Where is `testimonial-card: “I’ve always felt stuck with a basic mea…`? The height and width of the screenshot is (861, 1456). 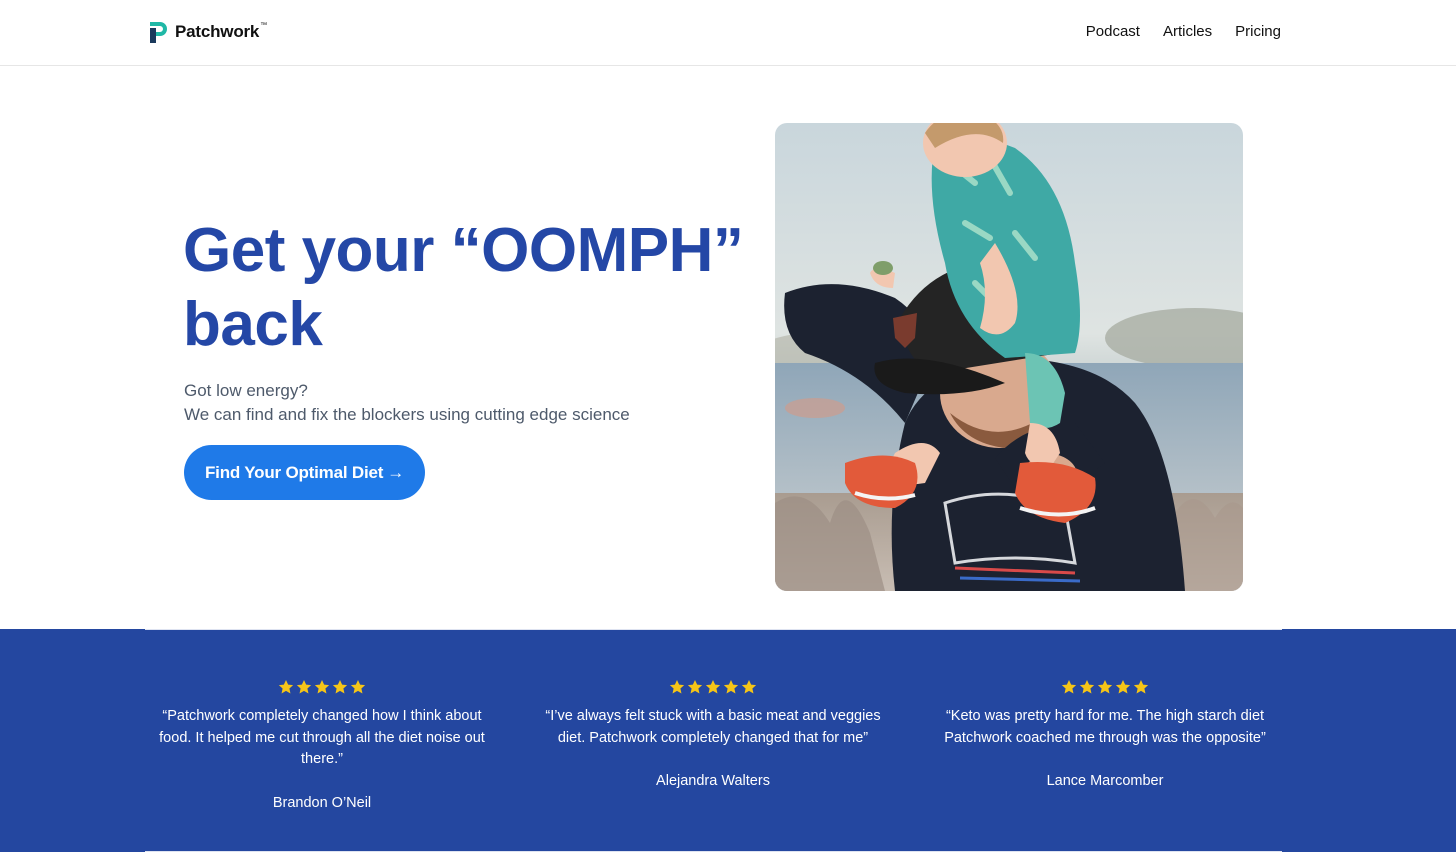
testimonial-card: “I’ve always felt stuck with a basic mea… is located at coordinates (713, 735).